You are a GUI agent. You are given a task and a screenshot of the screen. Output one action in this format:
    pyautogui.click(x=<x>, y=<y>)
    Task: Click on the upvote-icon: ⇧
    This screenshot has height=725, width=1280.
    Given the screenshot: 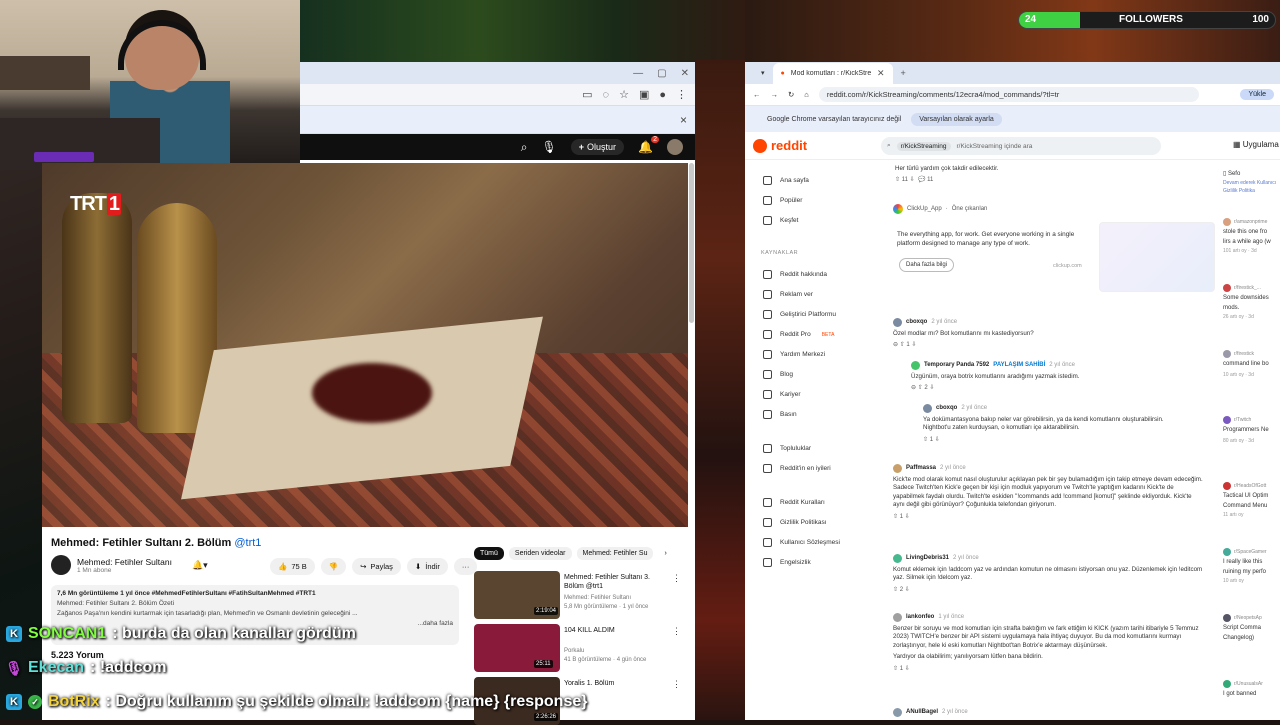 What is the action you would take?
    pyautogui.click(x=897, y=180)
    